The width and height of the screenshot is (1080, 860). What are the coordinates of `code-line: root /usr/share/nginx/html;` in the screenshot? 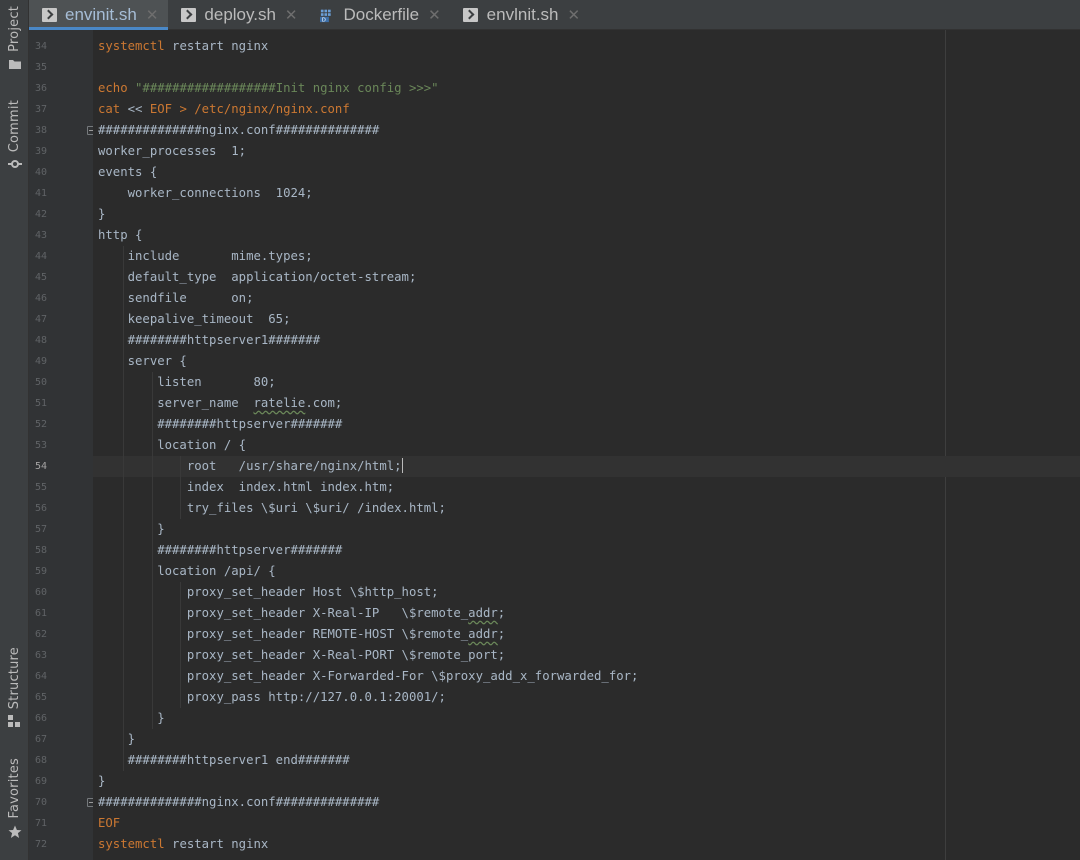 It's located at (250, 466).